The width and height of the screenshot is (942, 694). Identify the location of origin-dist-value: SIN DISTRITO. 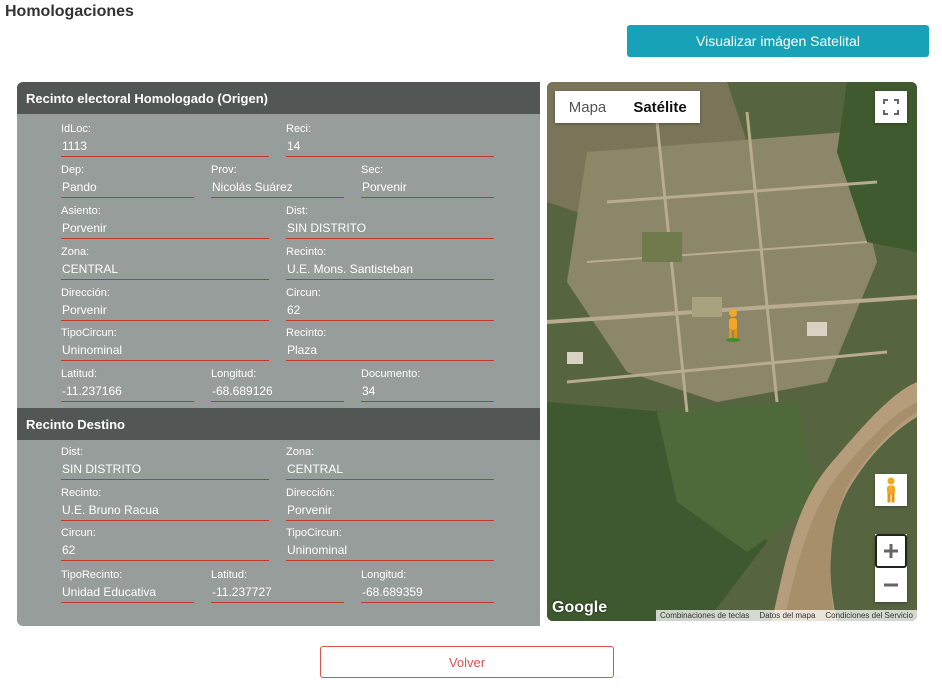
(390, 228).